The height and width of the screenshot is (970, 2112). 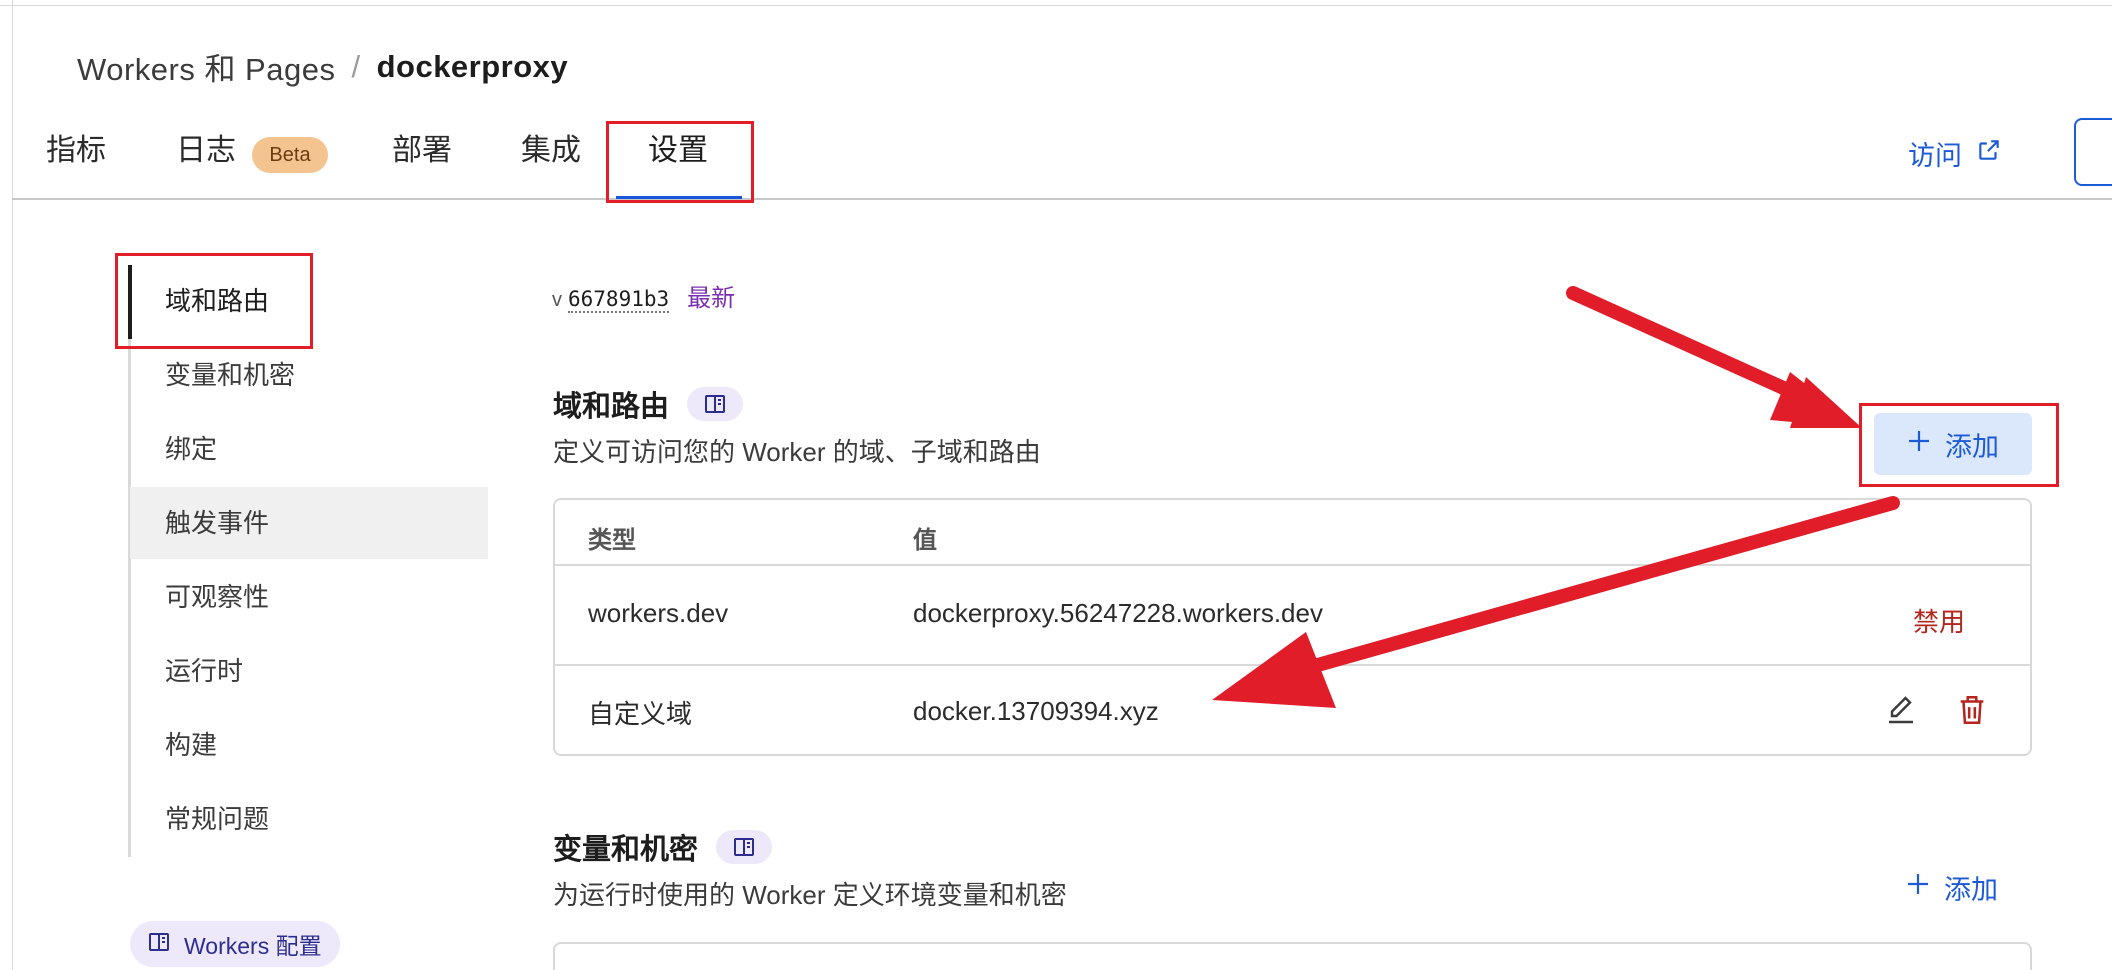 What do you see at coordinates (619, 300) in the screenshot?
I see `version-hash: 667891b3` at bounding box center [619, 300].